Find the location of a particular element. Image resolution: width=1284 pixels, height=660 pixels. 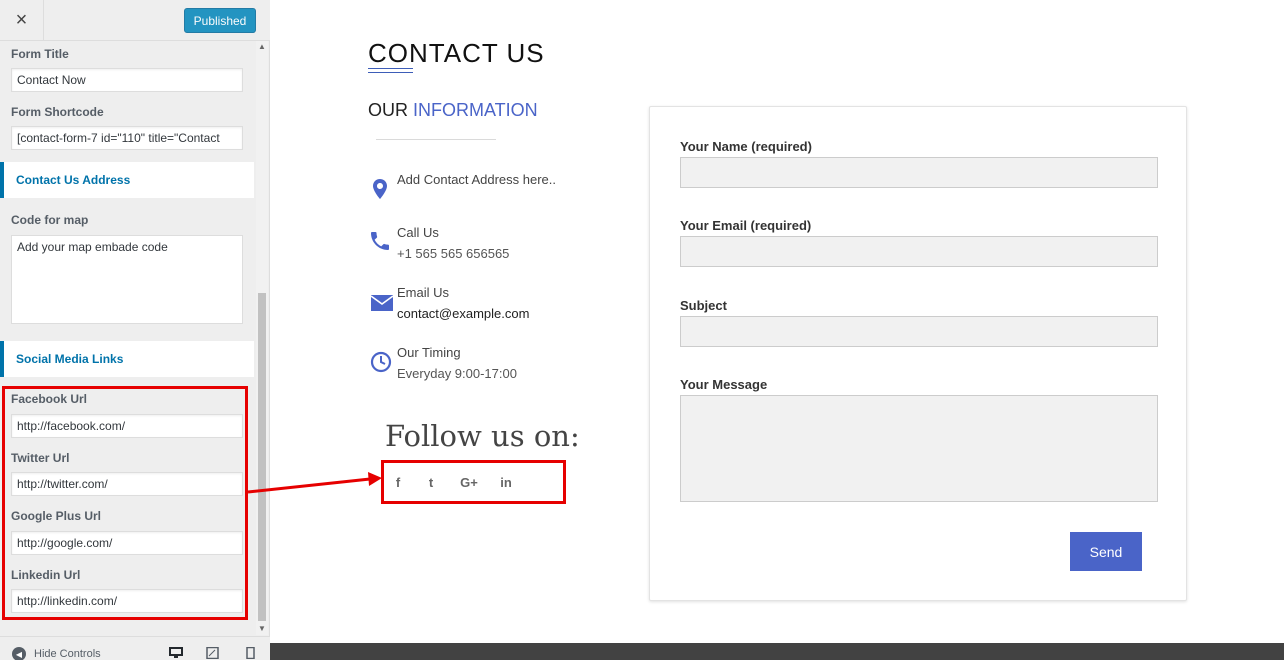

subject-label: Subject is located at coordinates (703, 305).